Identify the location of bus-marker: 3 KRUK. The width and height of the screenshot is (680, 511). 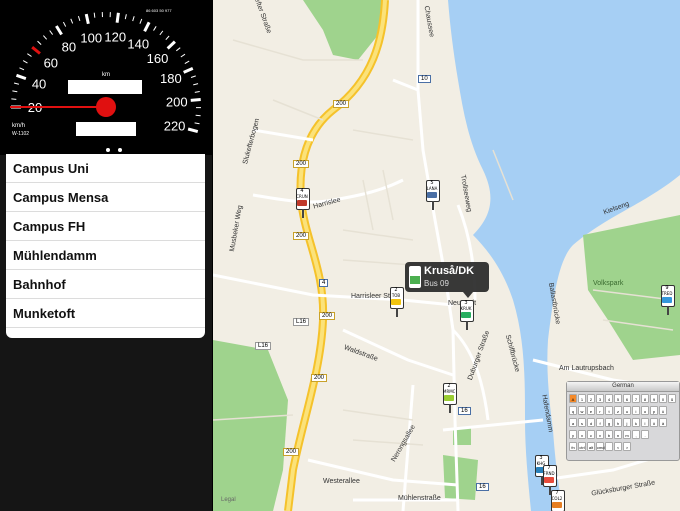
(467, 315).